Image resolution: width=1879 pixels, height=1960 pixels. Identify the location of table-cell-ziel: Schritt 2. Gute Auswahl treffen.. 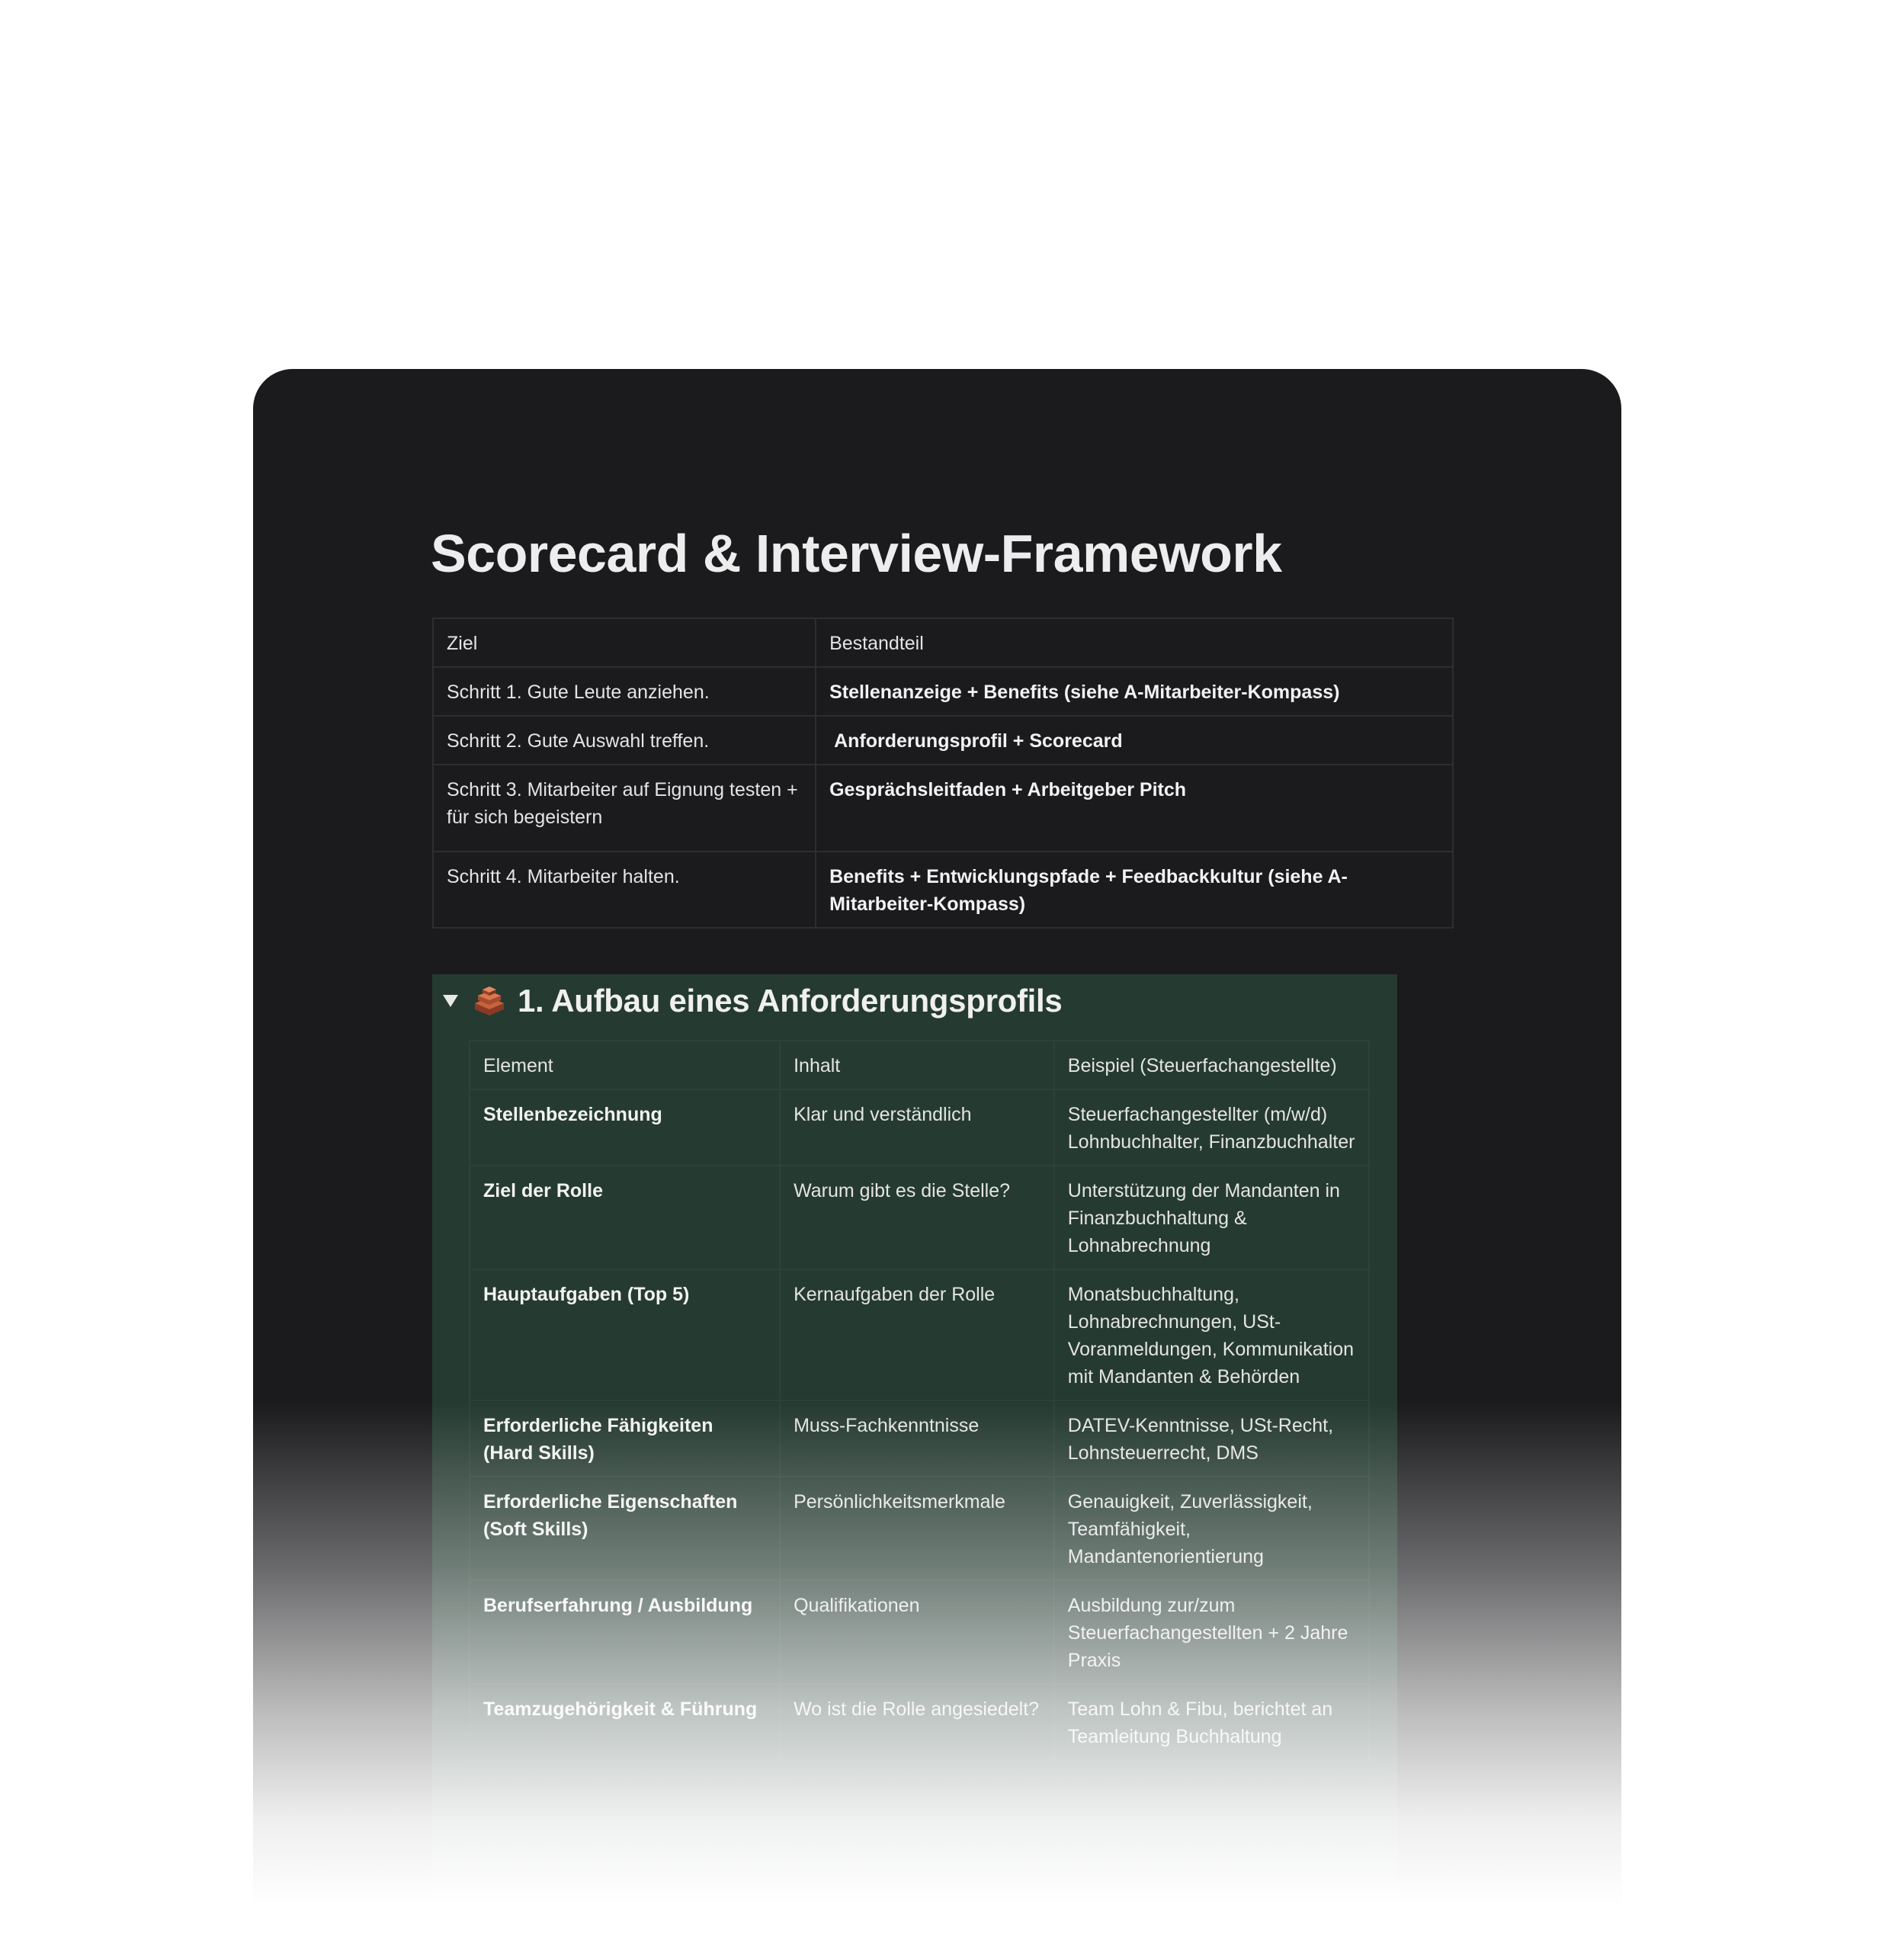
(624, 740).